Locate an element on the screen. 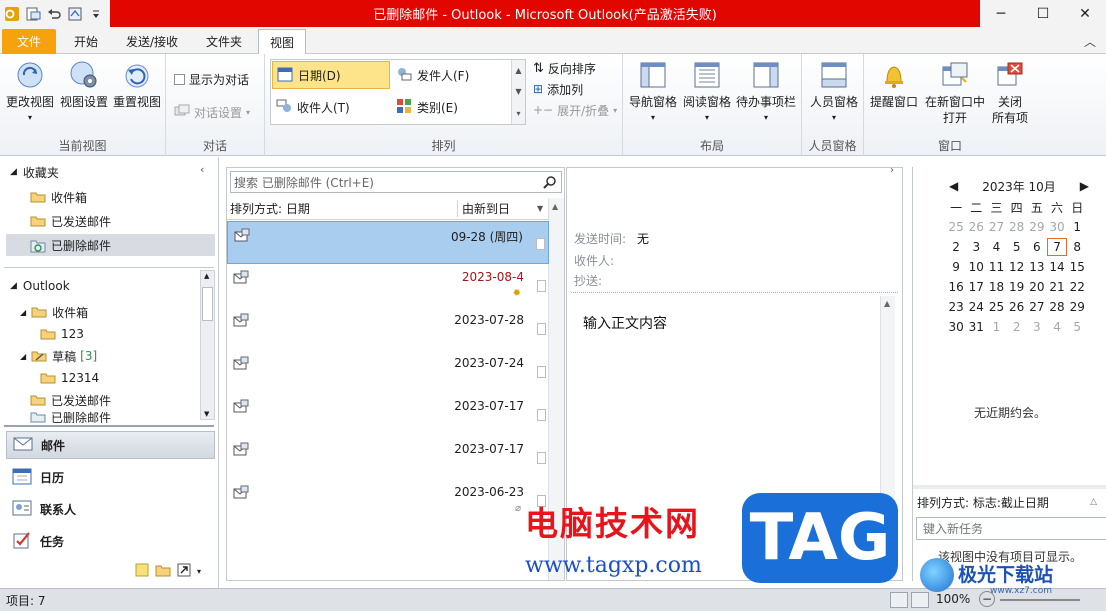 Image resolution: width=1106 pixels, height=611 pixels. calendar-day: 13 is located at coordinates (1037, 267).